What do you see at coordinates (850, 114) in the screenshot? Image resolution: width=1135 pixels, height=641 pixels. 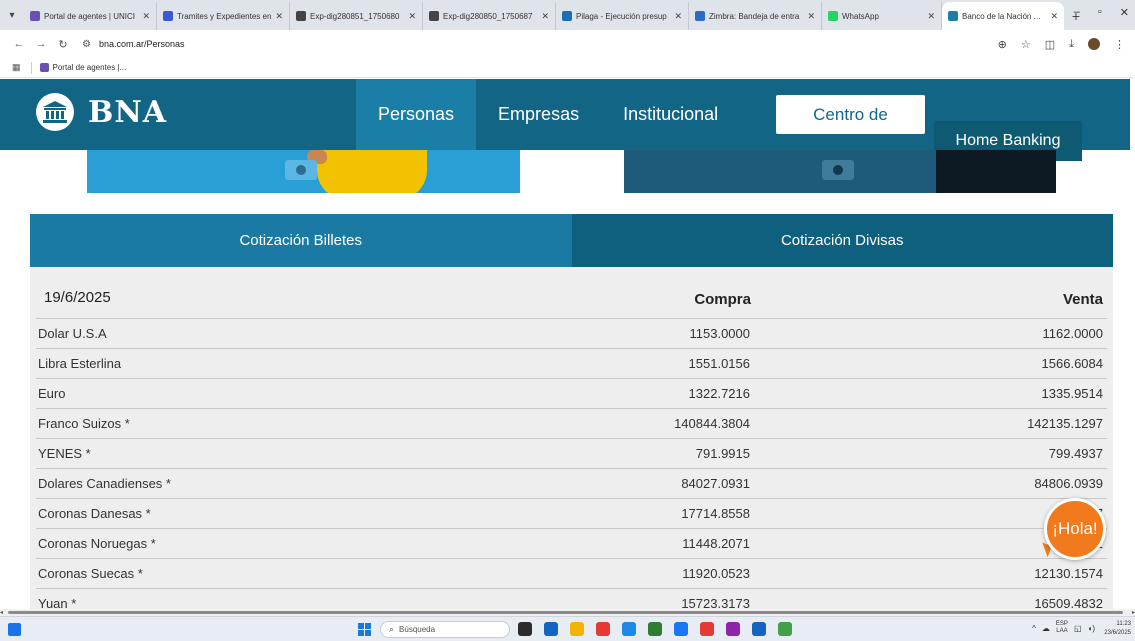 I see `centro-de-ayuda-button: Centro de` at bounding box center [850, 114].